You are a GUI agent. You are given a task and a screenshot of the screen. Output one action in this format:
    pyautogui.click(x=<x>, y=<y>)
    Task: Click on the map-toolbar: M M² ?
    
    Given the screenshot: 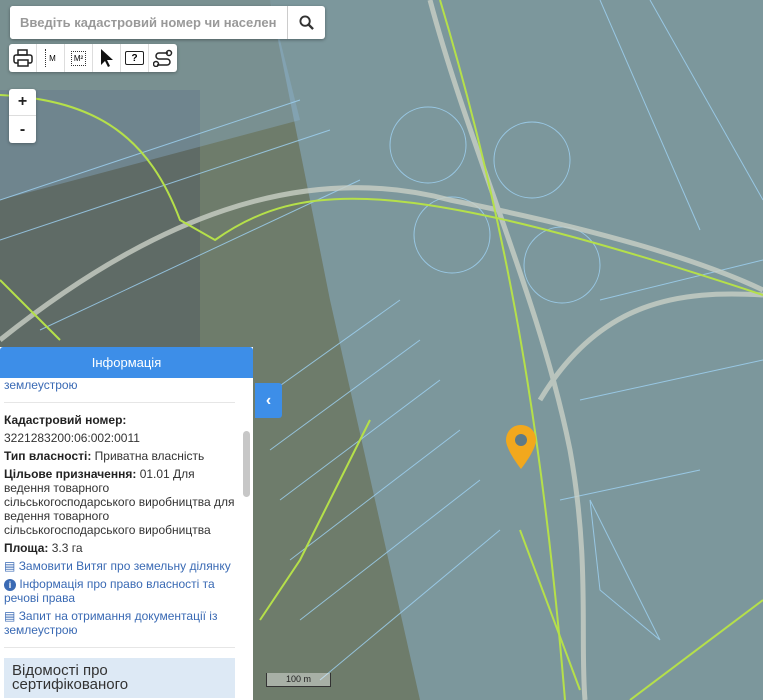 What is the action you would take?
    pyautogui.click(x=93, y=58)
    